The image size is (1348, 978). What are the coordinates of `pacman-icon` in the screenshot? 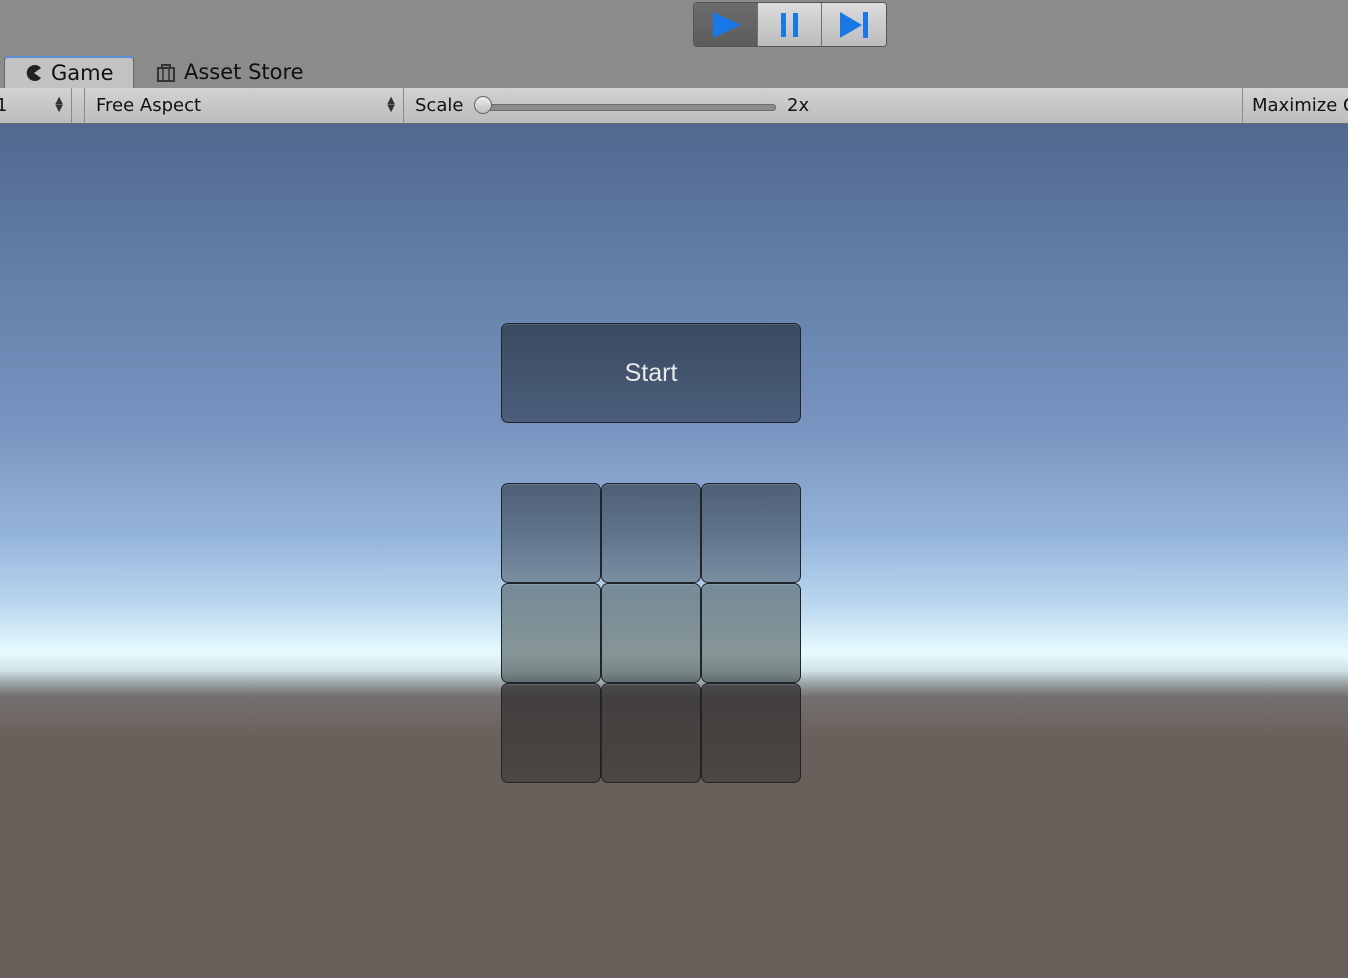 It's located at (34, 73).